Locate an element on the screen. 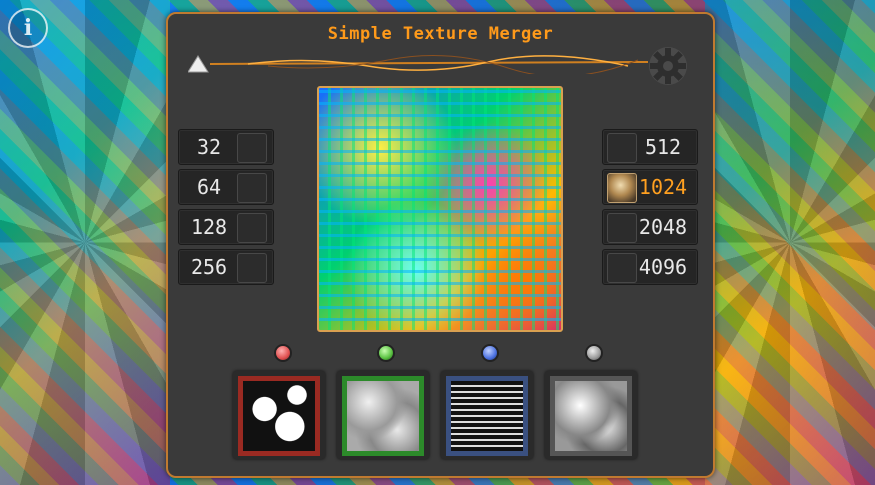 This screenshot has width=875, height=485. size-label: 256 is located at coordinates (209, 267).